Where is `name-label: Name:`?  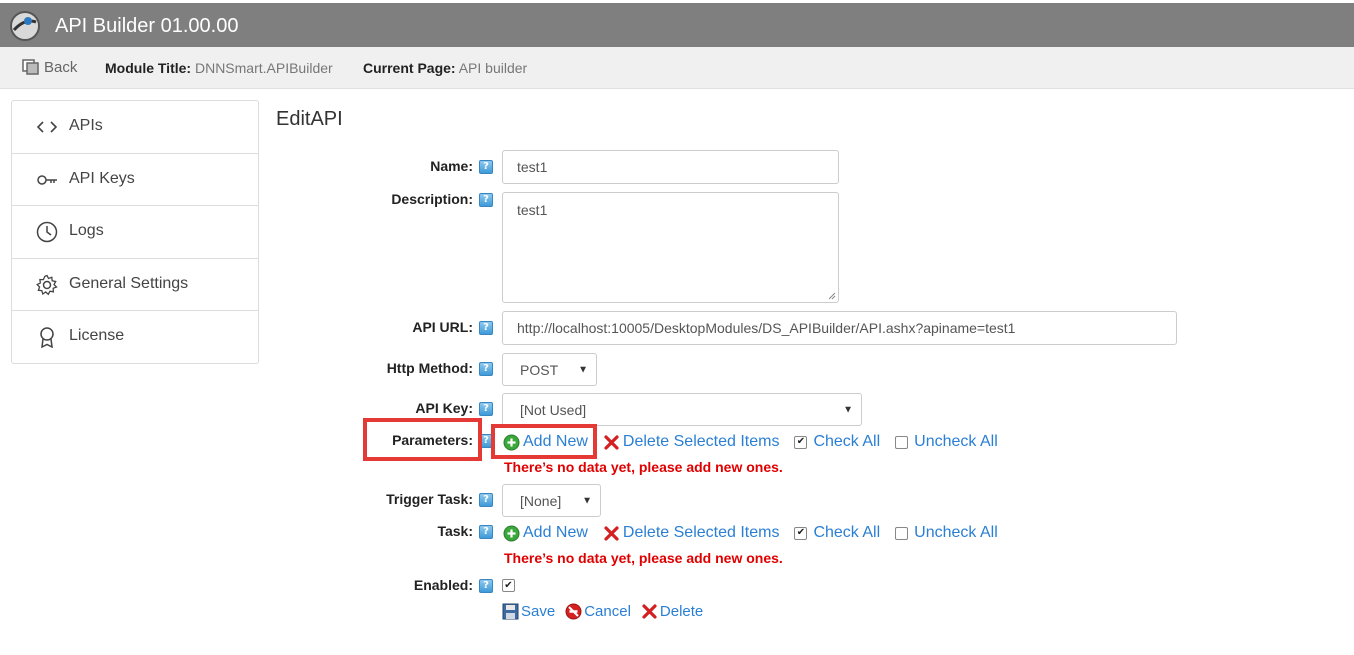
name-label: Name: is located at coordinates (451, 166).